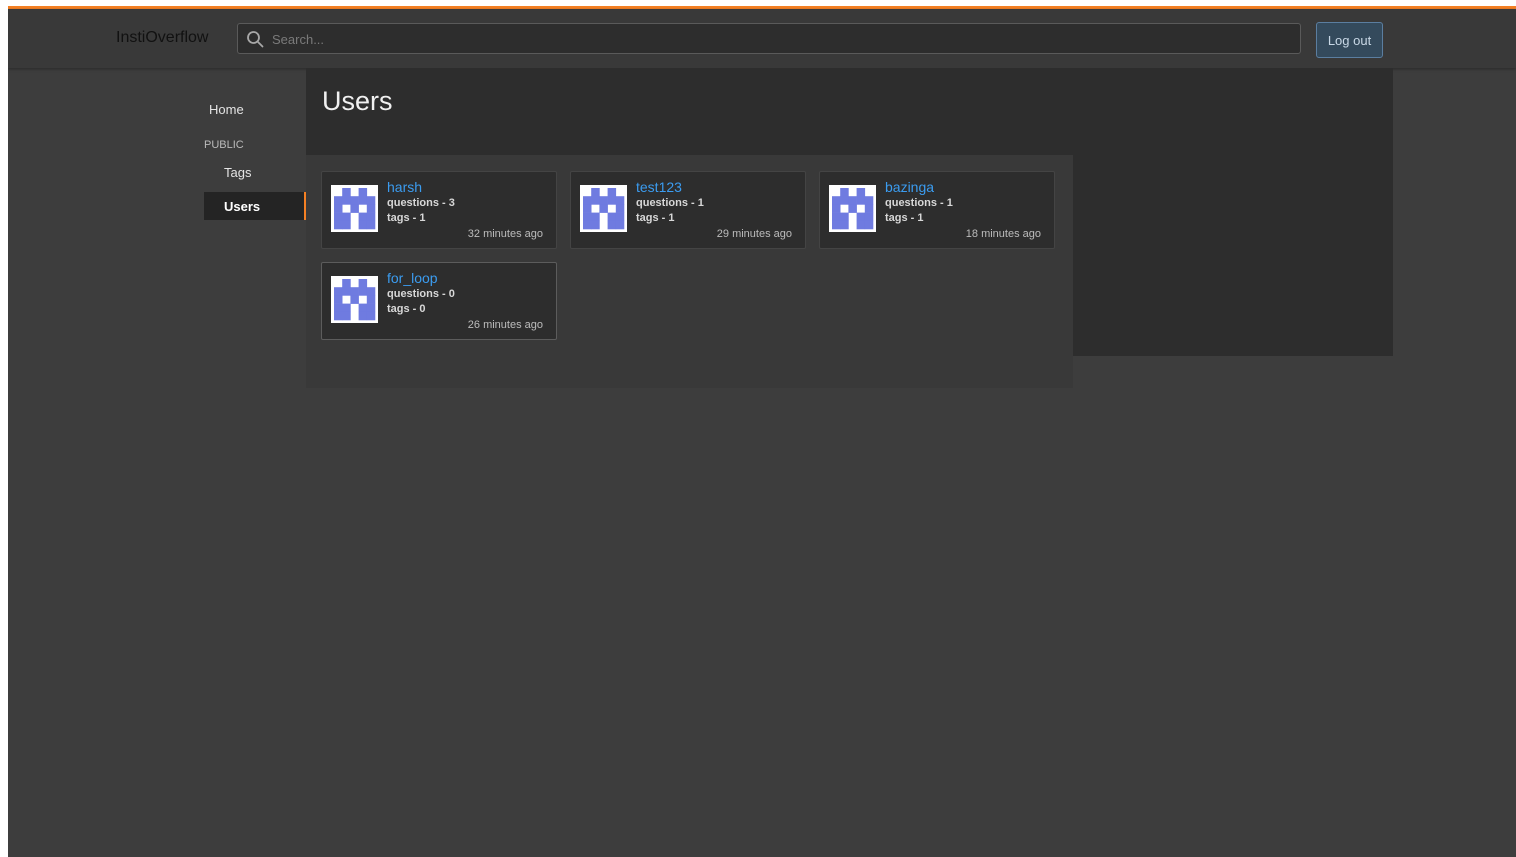  Describe the element at coordinates (406, 309) in the screenshot. I see `user-tags-count: tags - 0` at that location.